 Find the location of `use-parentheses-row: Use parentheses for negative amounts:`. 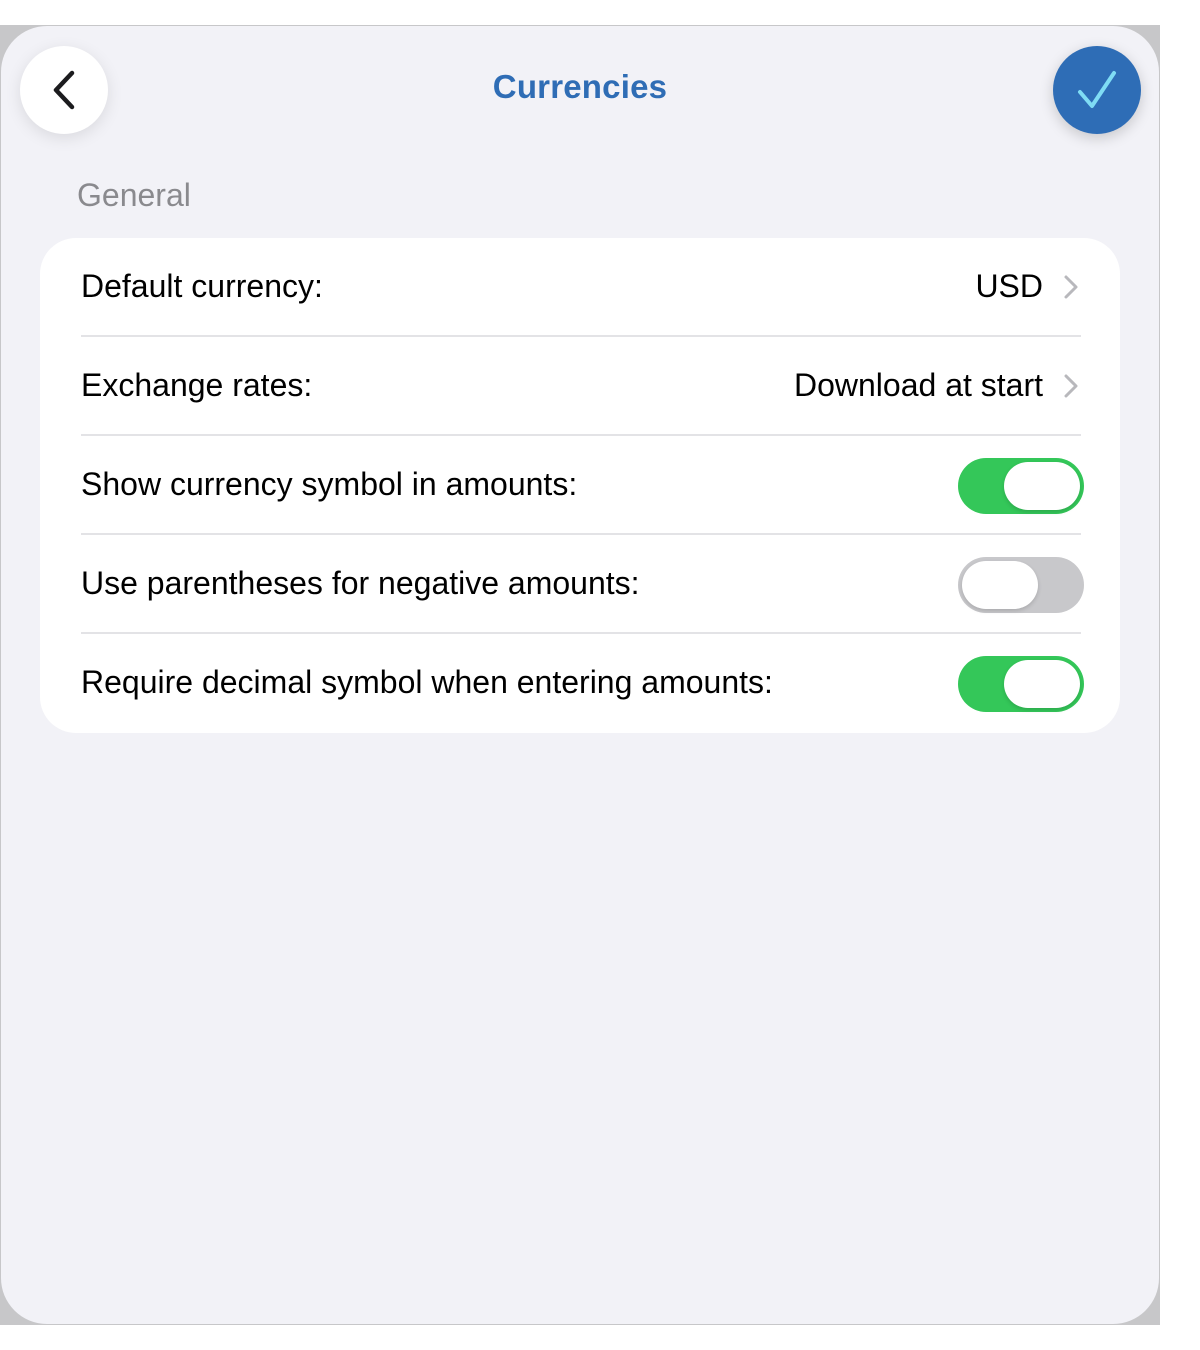

use-parentheses-row: Use parentheses for negative amounts: is located at coordinates (580, 584).